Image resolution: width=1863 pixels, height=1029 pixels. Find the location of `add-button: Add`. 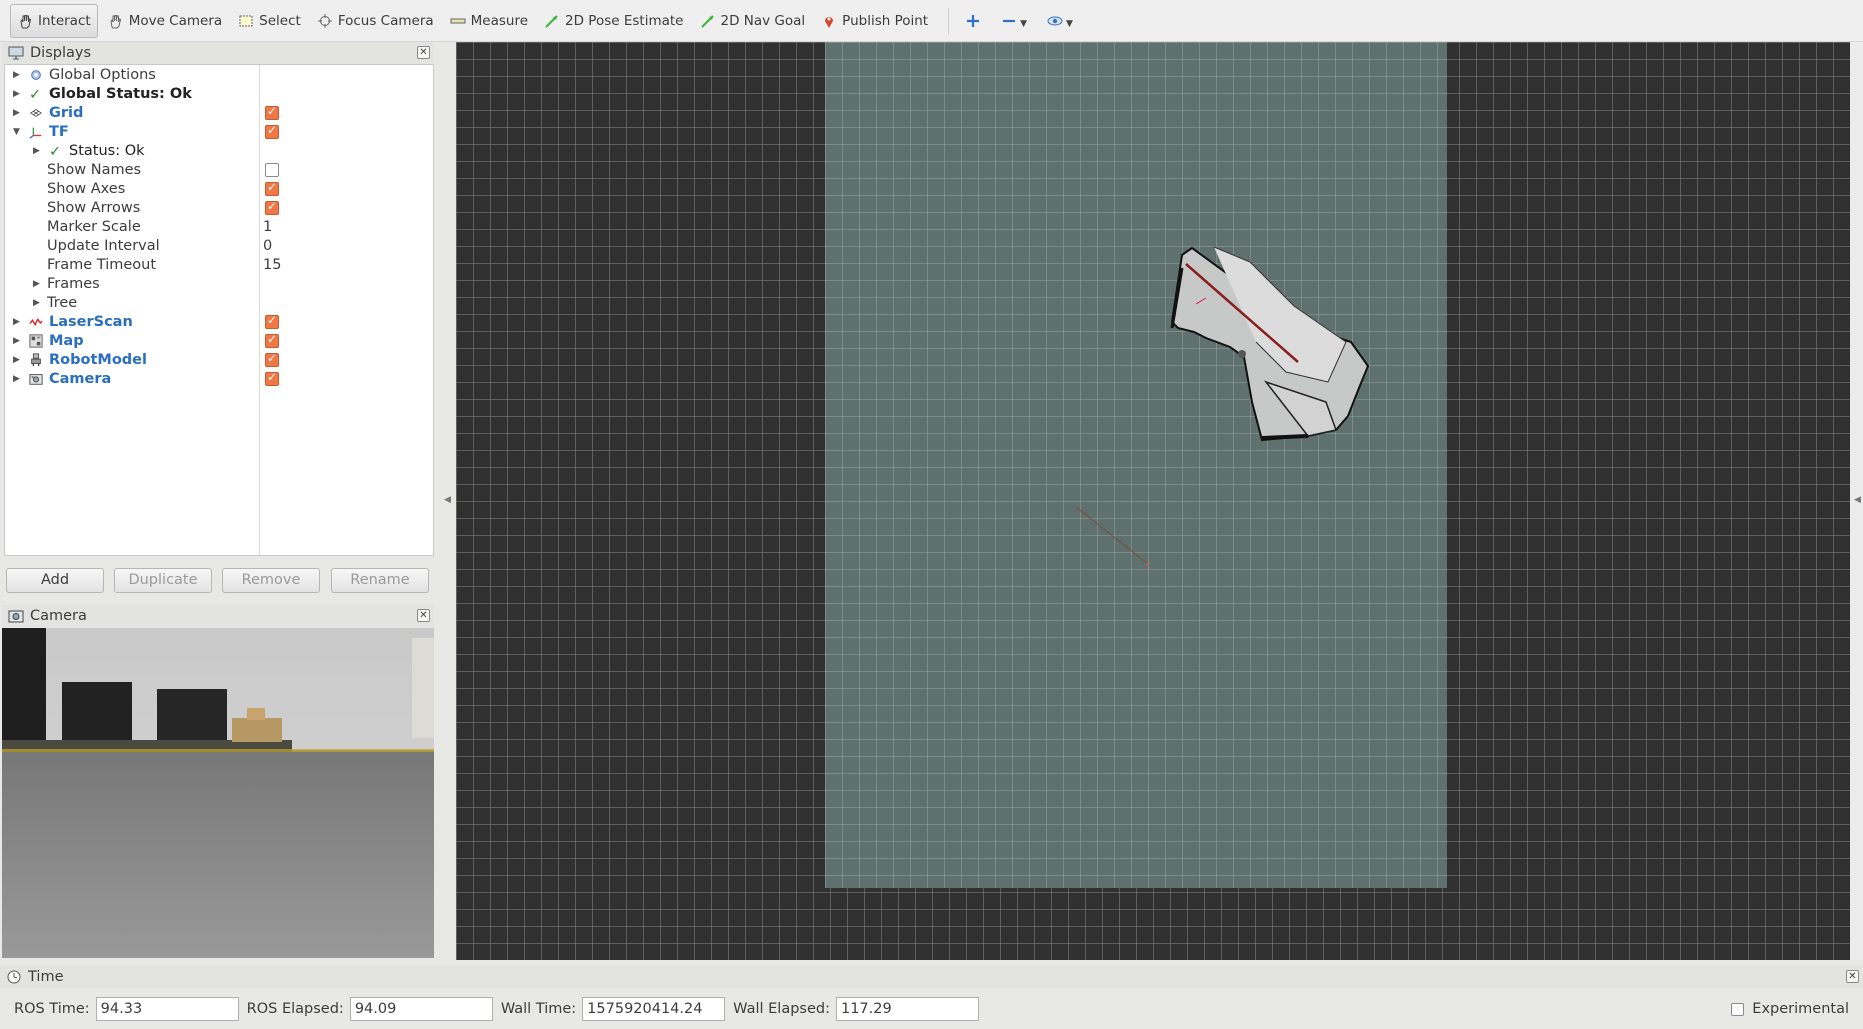

add-button: Add is located at coordinates (55, 580).